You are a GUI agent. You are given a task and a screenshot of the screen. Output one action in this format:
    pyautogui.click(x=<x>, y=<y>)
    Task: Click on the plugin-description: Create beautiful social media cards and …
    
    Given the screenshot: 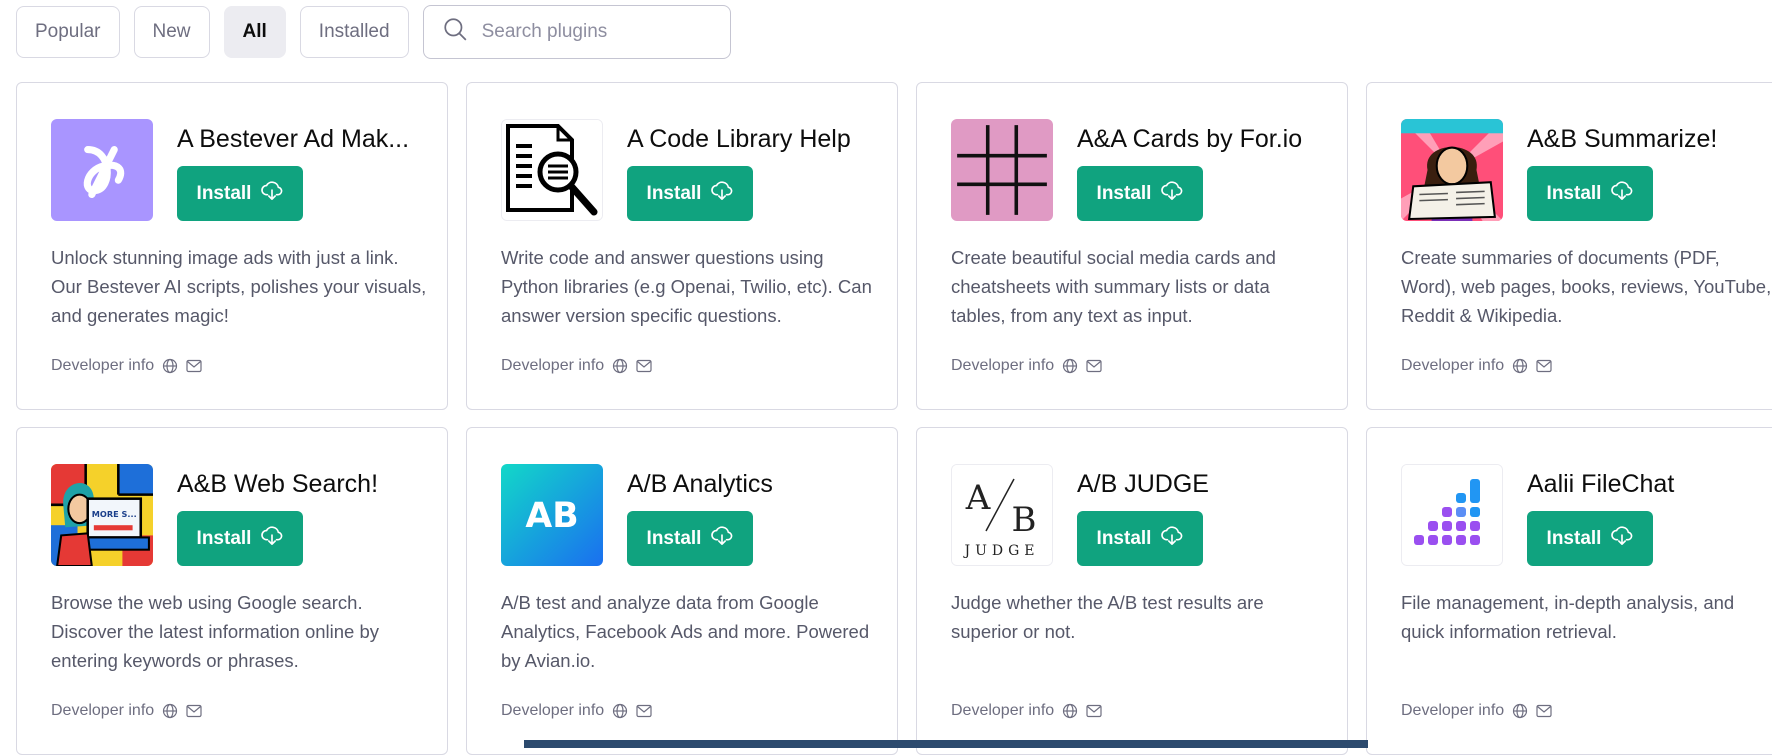 What is the action you would take?
    pyautogui.click(x=1113, y=286)
    